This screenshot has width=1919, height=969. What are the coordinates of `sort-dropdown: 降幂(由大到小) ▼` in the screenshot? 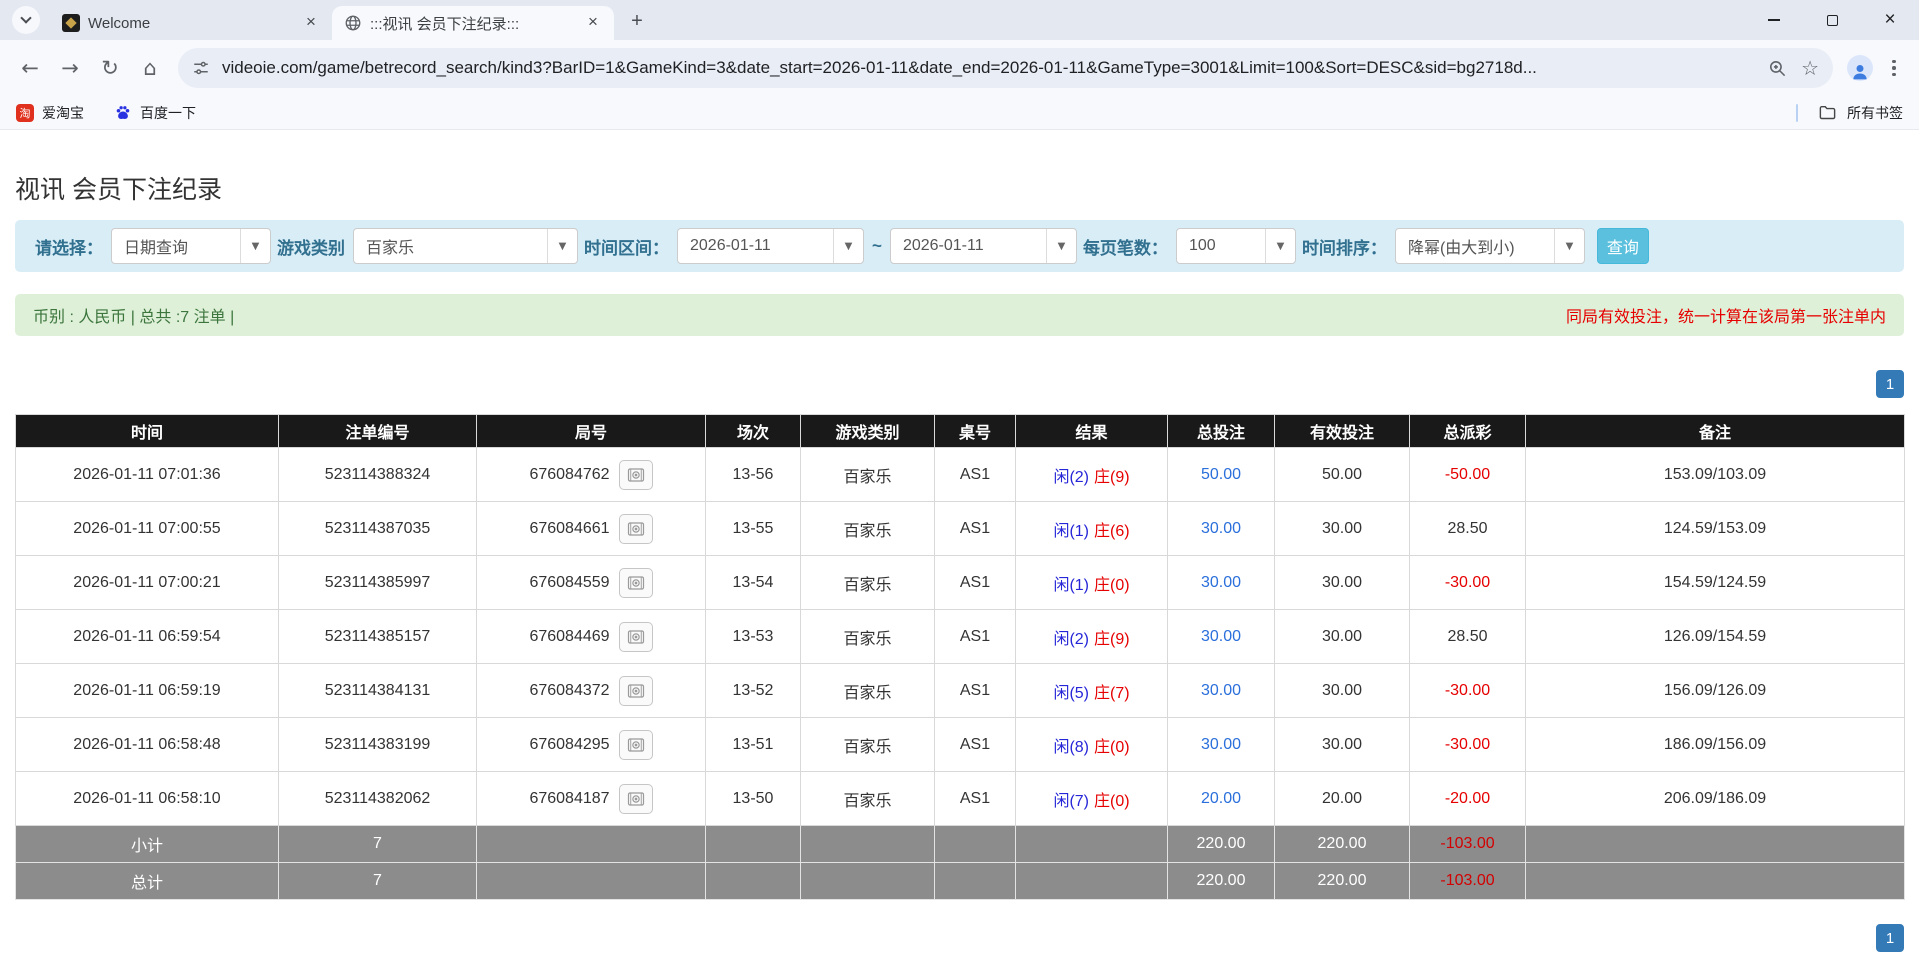 It's located at (1489, 246).